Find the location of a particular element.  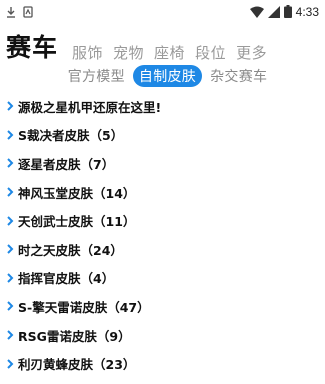

category-tabs: 赛车 服饰 宠物 座椅 段位 更多 is located at coordinates (162, 46).